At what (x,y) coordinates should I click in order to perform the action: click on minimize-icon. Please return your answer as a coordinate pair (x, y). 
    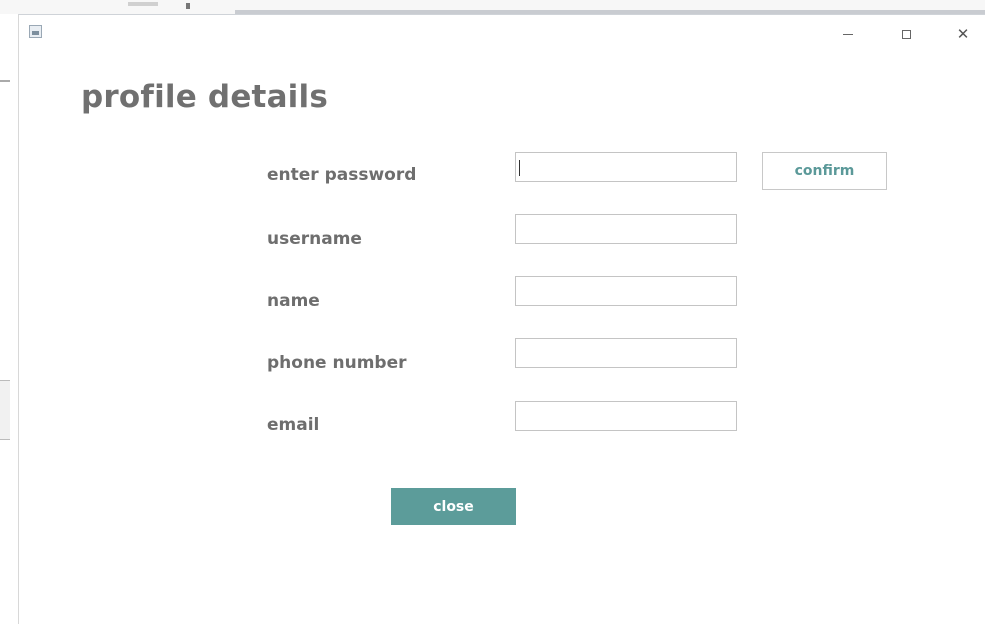
    Looking at the image, I should click on (848, 34).